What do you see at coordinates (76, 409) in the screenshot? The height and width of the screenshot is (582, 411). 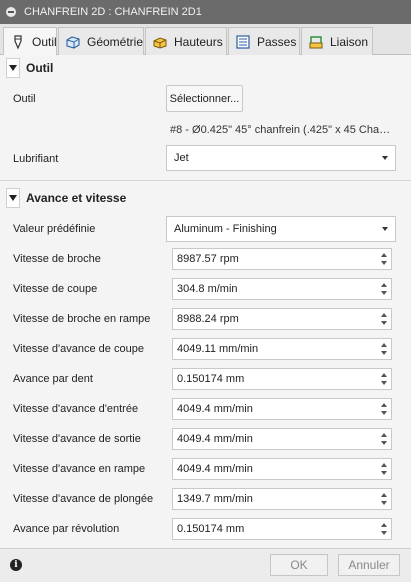 I see `field-label: Vitesse d'avance d'entrée` at bounding box center [76, 409].